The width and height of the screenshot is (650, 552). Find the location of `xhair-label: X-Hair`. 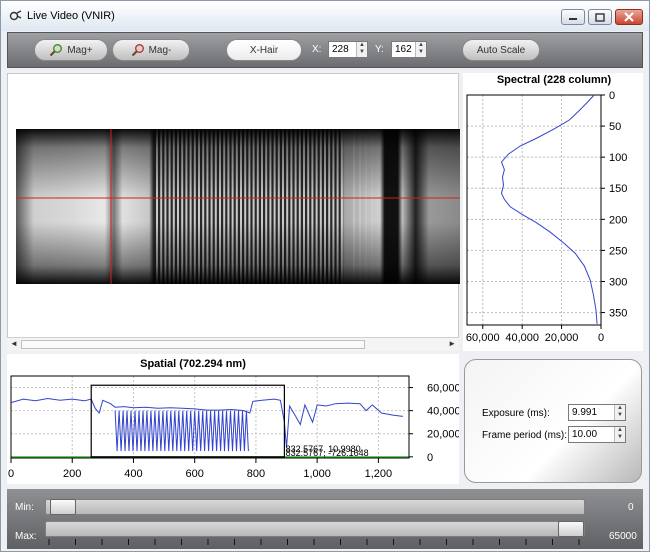

xhair-label: X-Hair is located at coordinates (264, 50).